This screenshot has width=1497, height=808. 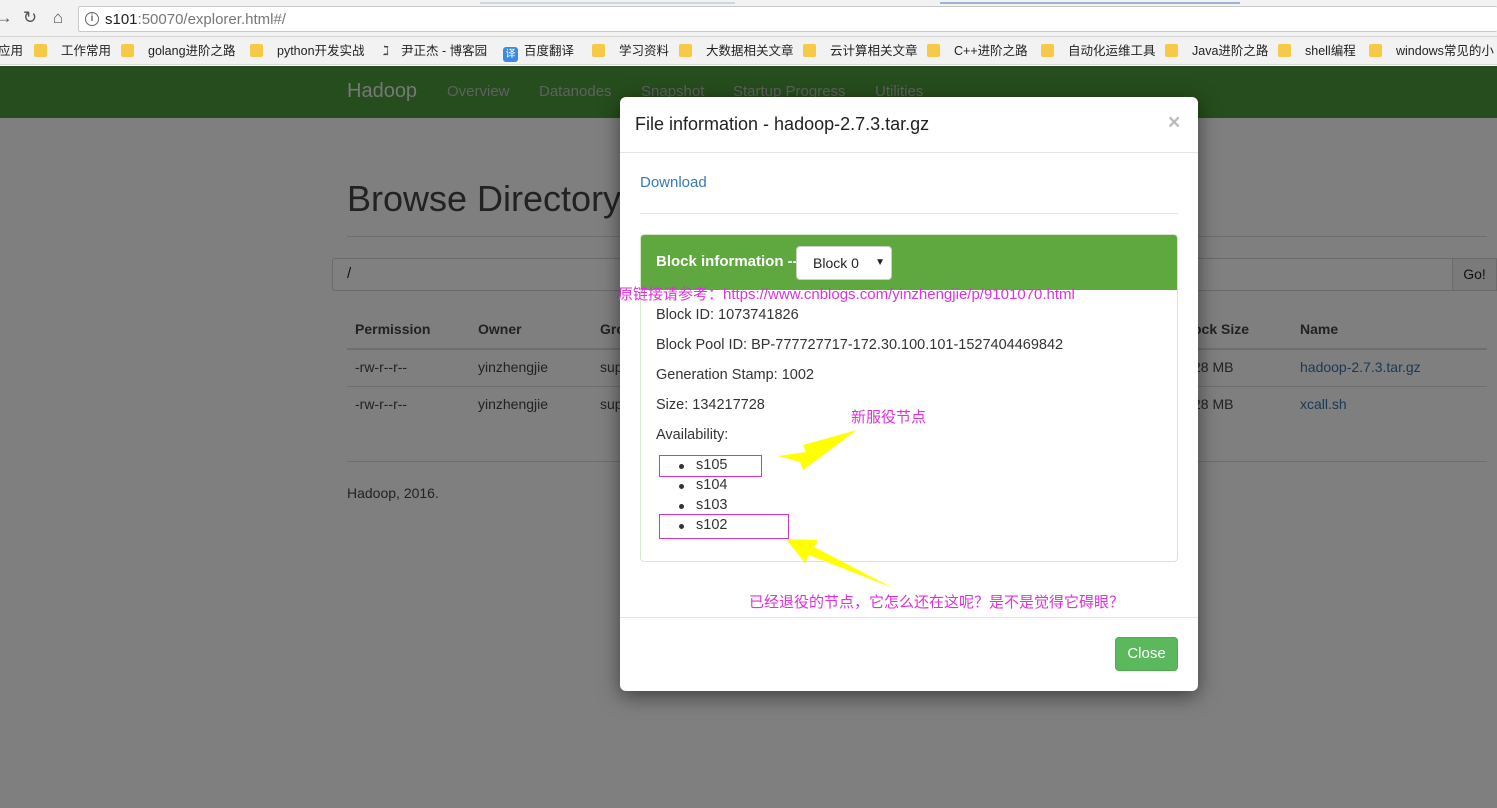 What do you see at coordinates (7, 18) in the screenshot?
I see `forward-icon: →` at bounding box center [7, 18].